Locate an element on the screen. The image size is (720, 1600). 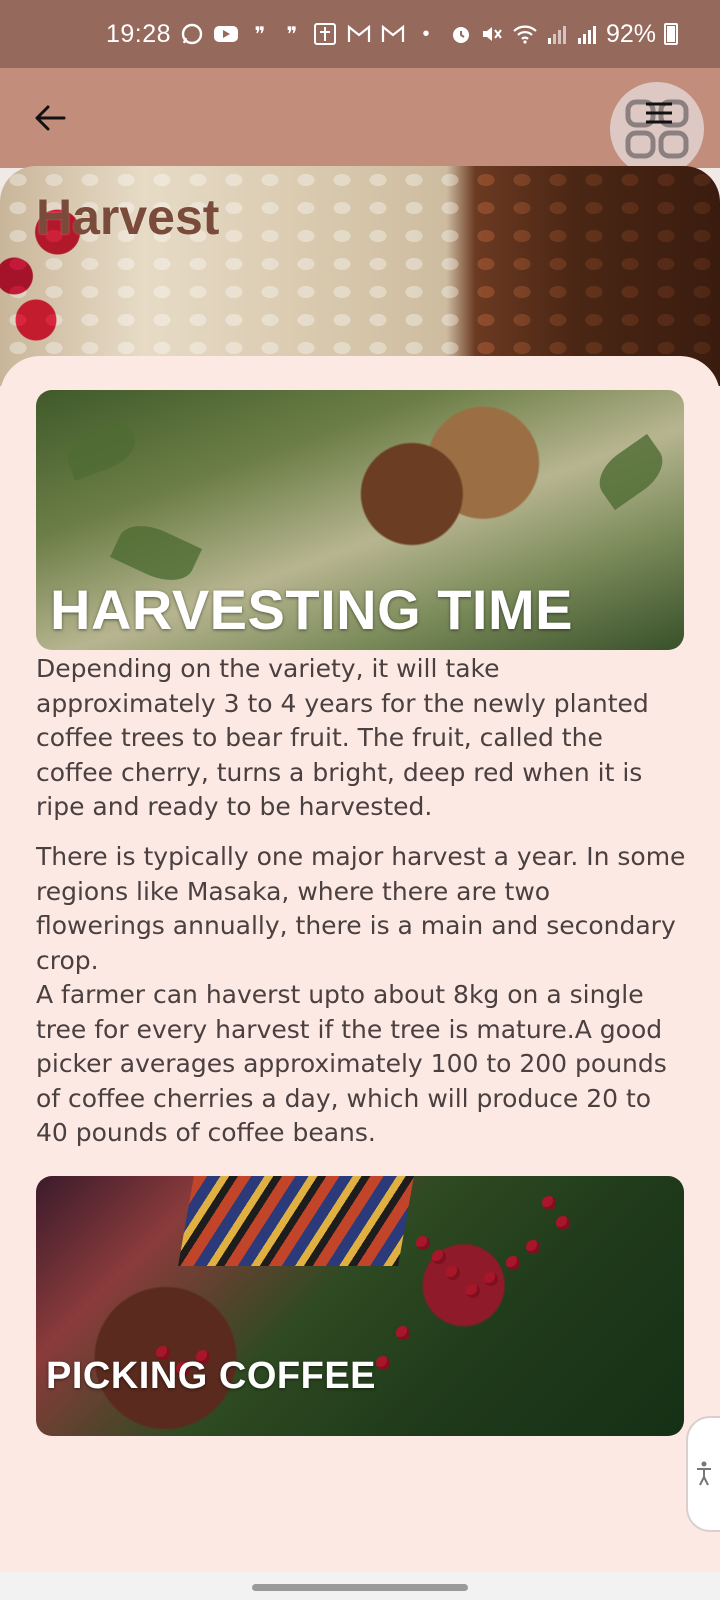
page-title: Harvest is located at coordinates (128, 217).